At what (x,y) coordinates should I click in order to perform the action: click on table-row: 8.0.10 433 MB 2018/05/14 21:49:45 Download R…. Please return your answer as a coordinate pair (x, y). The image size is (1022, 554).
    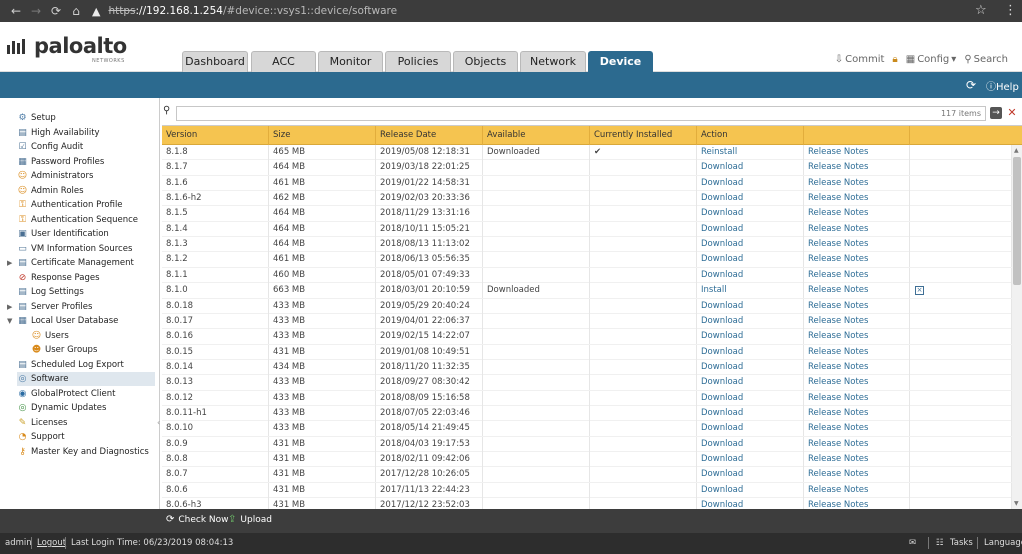
    Looking at the image, I should click on (587, 429).